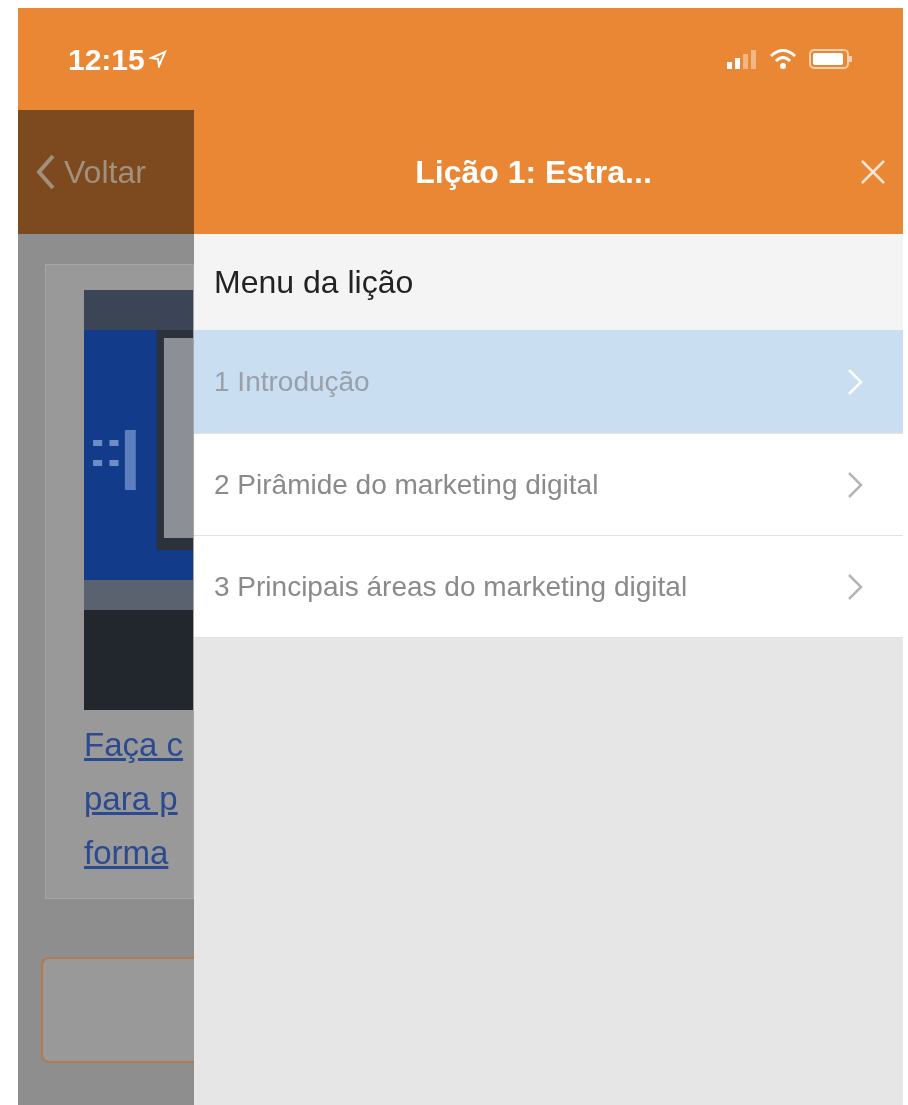  Describe the element at coordinates (548, 382) in the screenshot. I see `menu-item: 1 Introdução` at that location.